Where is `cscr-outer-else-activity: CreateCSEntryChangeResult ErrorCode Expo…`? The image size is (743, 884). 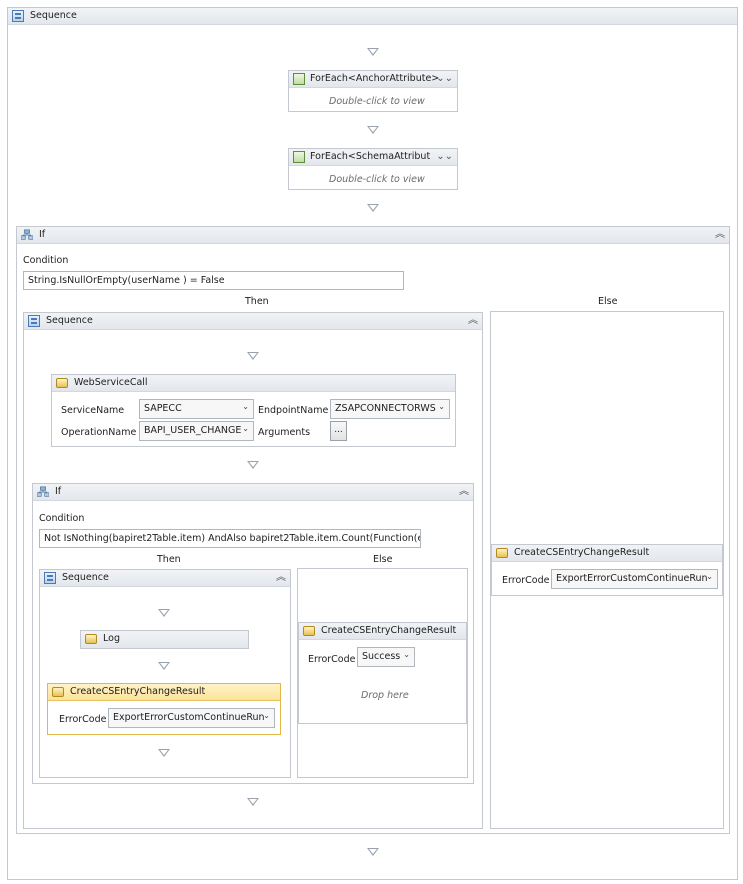
cscr-outer-else-activity: CreateCSEntryChangeResult ErrorCode Expo… is located at coordinates (607, 570).